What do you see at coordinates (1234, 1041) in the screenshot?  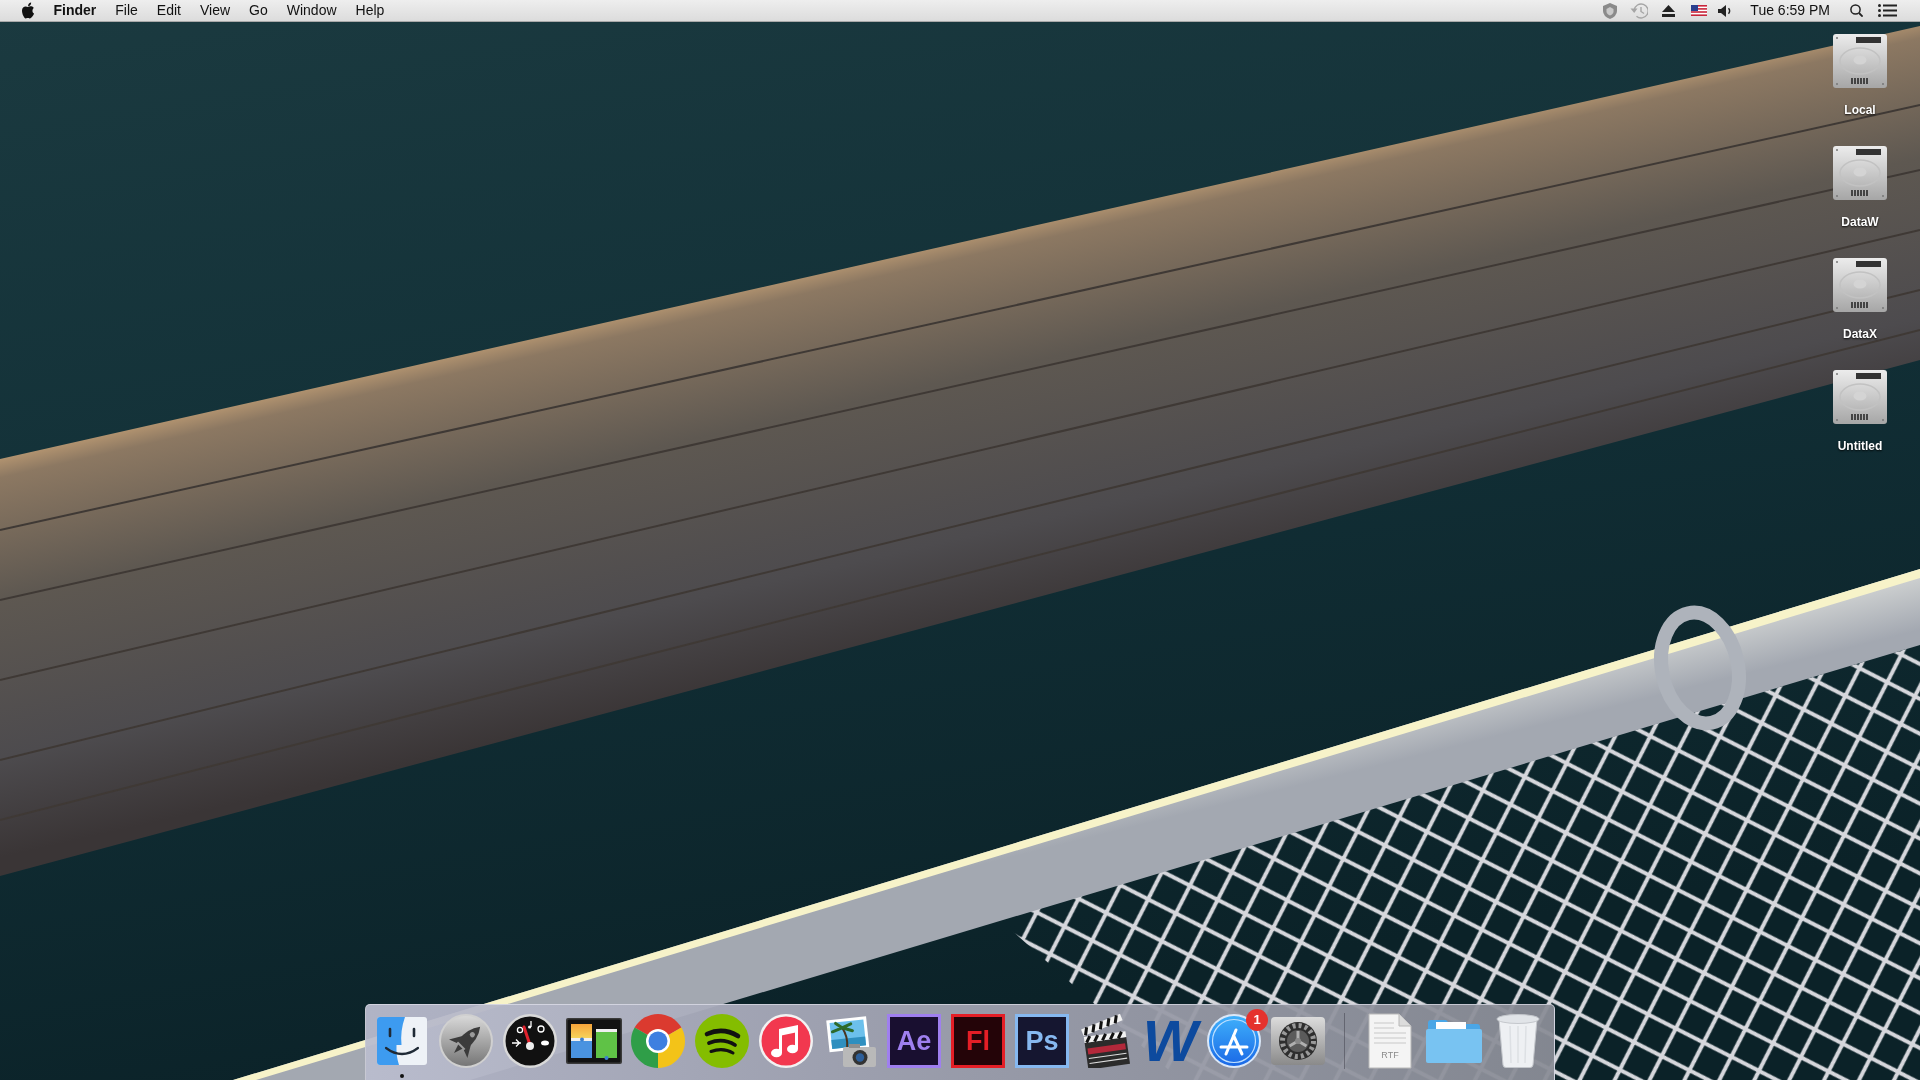 I see `crossed-strokes-icon` at bounding box center [1234, 1041].